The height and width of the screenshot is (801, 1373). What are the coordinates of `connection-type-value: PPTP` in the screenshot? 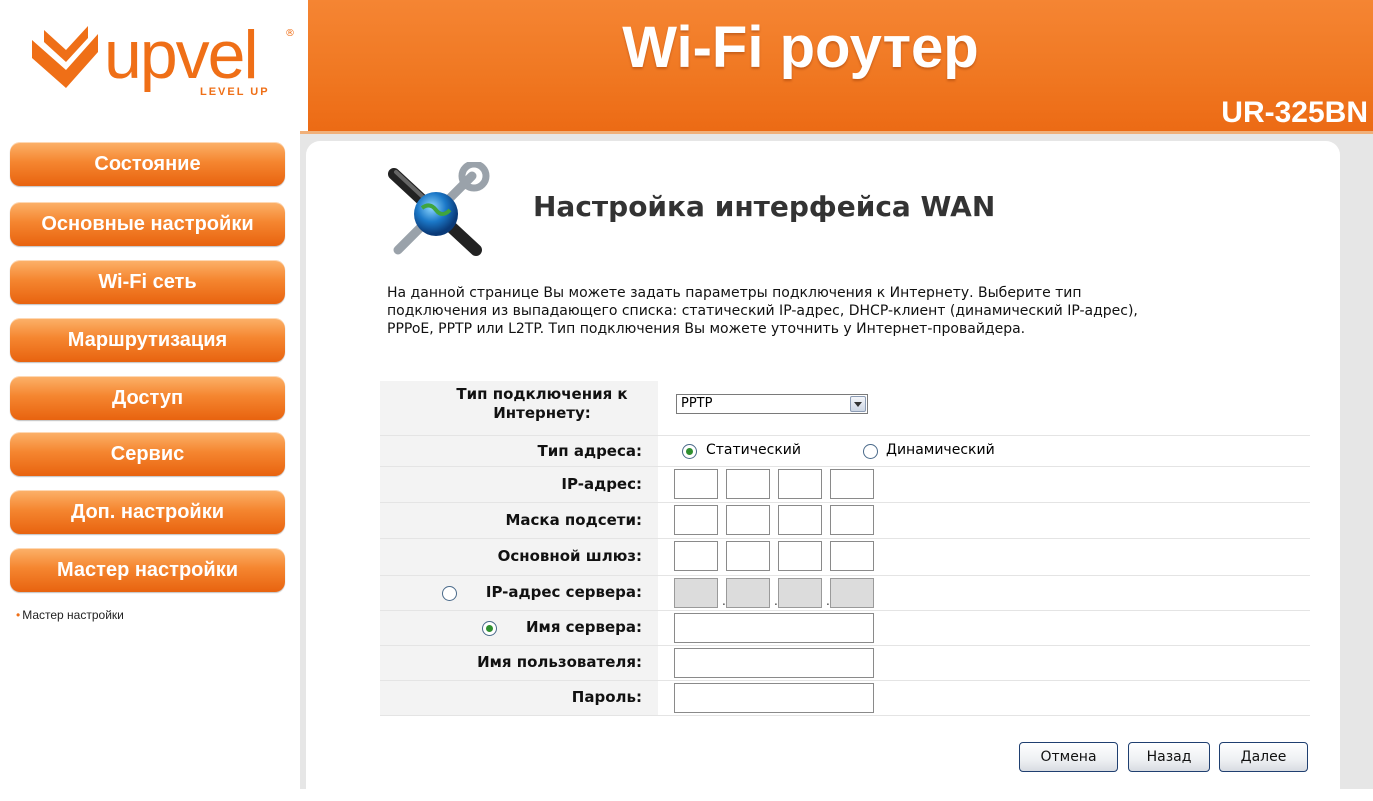 It's located at (697, 403).